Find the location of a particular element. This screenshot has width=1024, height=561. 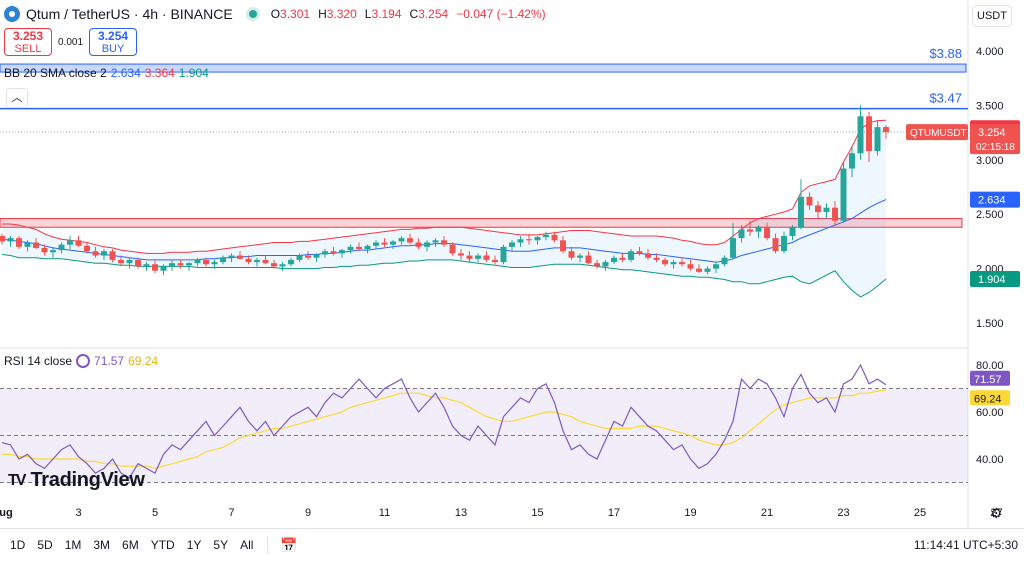

spread-value: 0.001 is located at coordinates (71, 42).